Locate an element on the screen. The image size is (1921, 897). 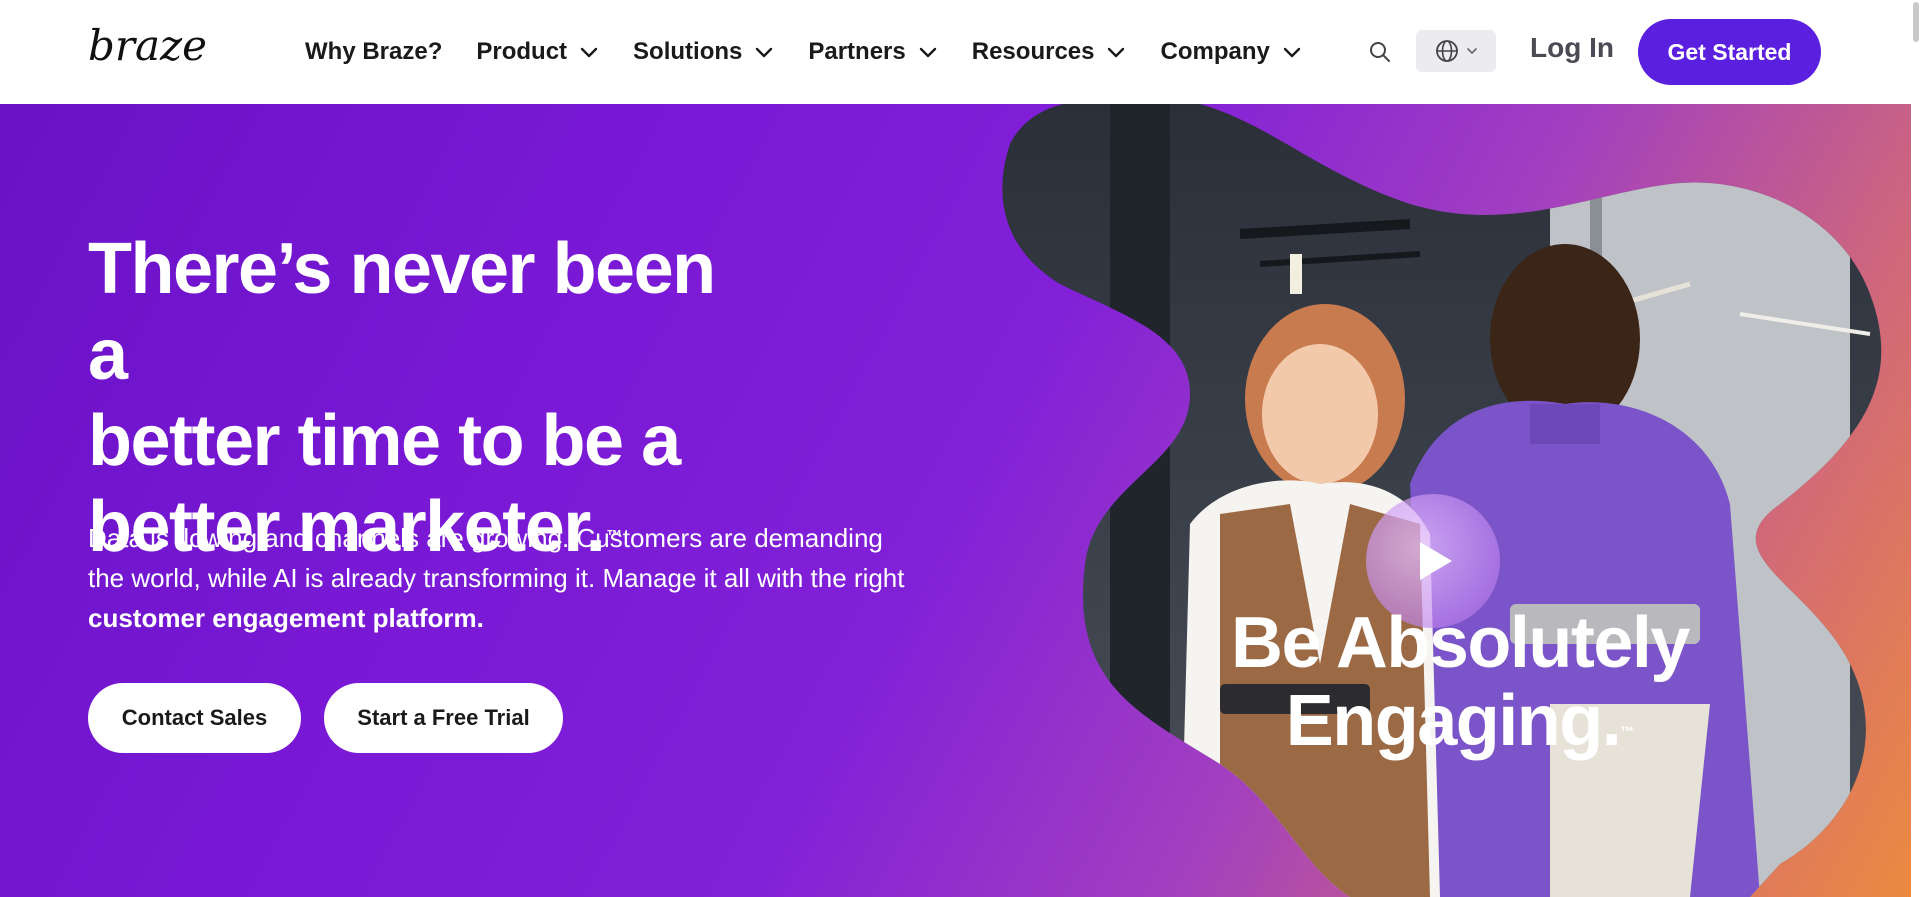
overlay-line-2: Engaging. is located at coordinates (1453, 721).